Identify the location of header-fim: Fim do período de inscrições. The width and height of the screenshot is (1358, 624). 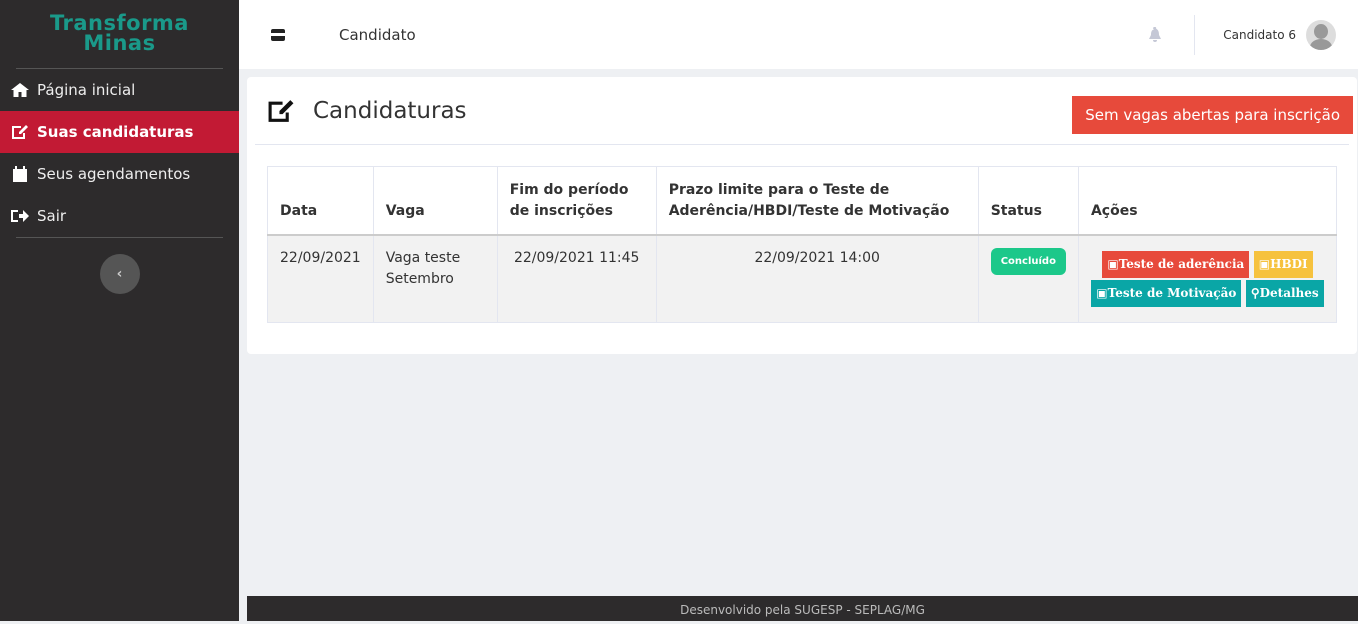
(576, 201).